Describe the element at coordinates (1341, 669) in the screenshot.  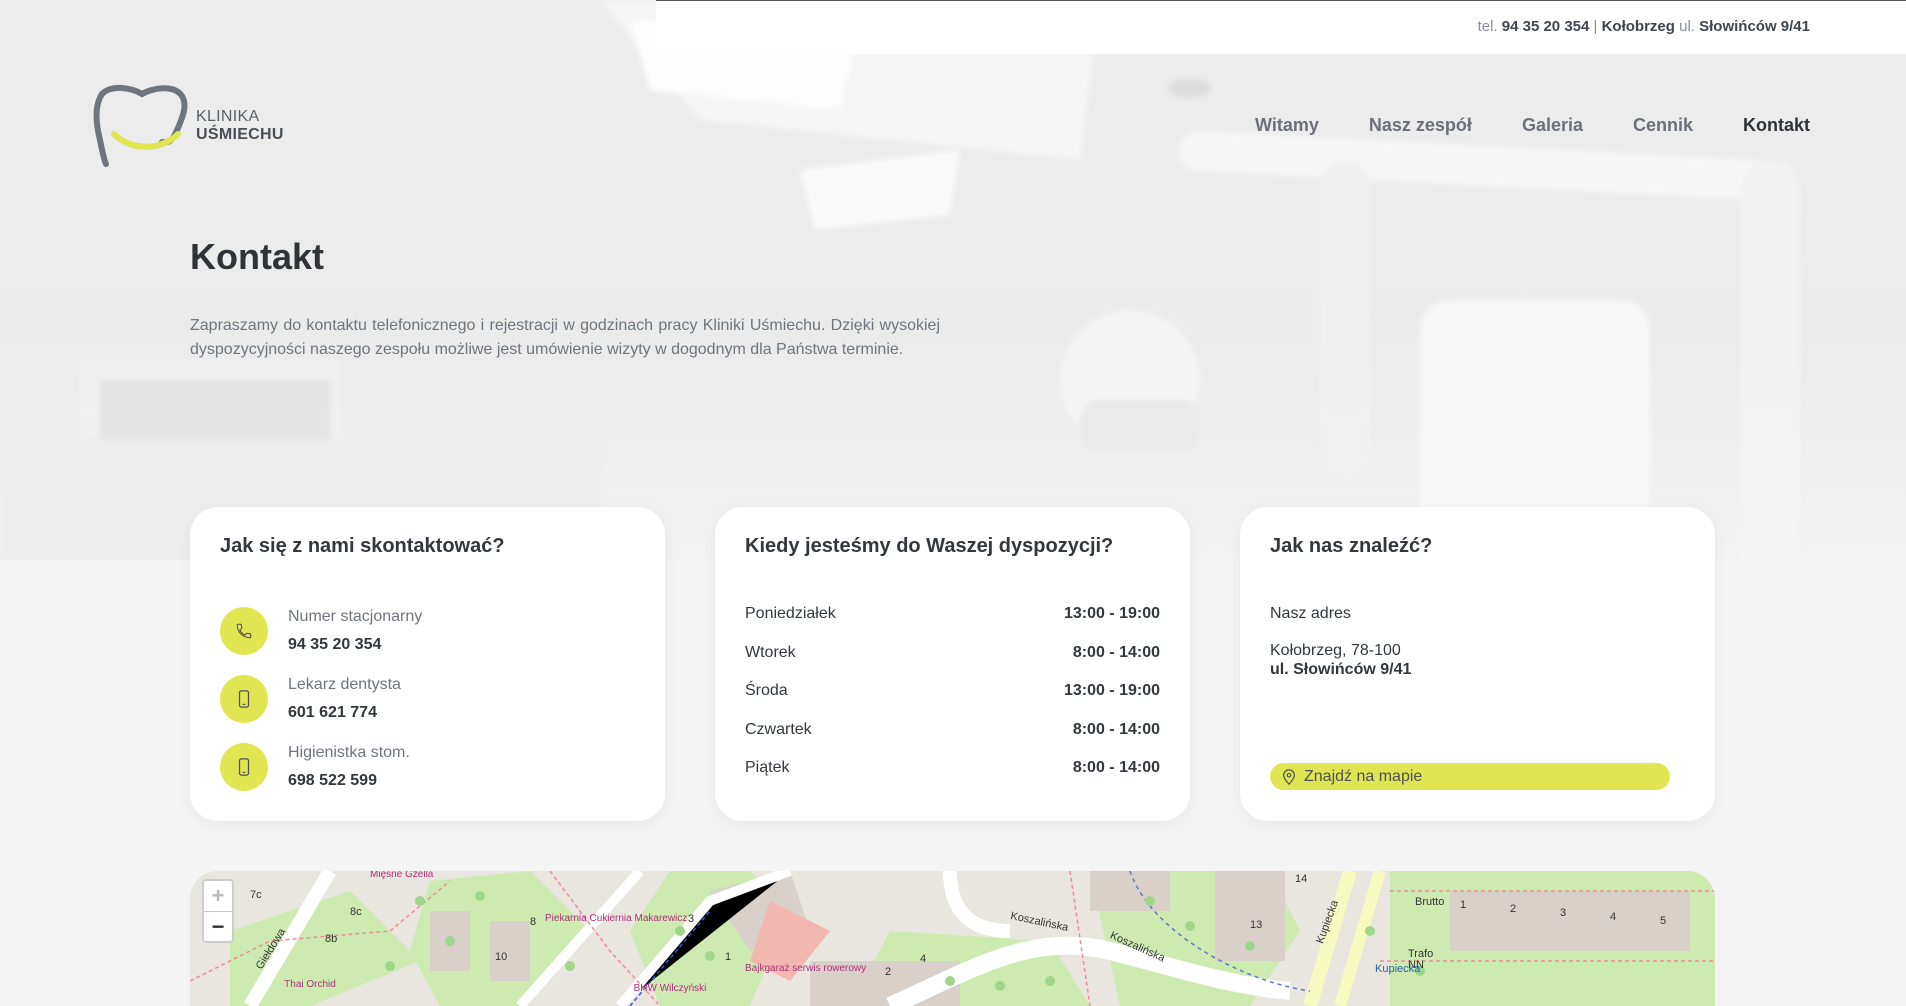
I see `address-street: ul. Słowińców 9/41` at that location.